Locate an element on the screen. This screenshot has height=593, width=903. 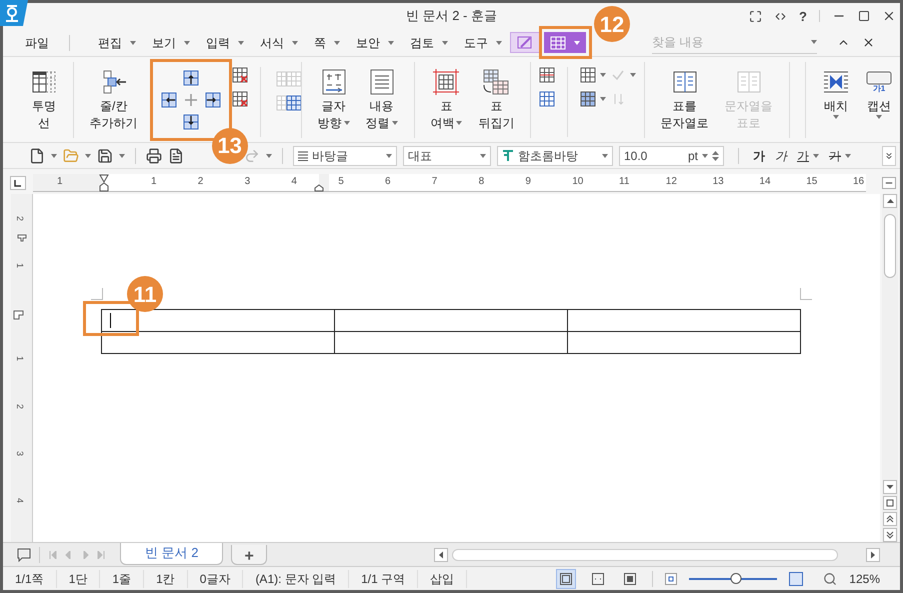
print-icon is located at coordinates (154, 156).